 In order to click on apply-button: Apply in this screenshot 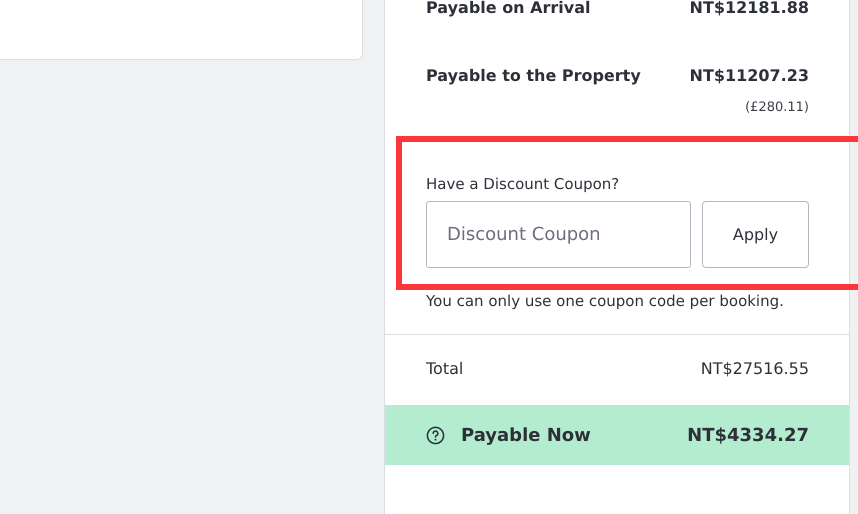, I will do `click(755, 234)`.